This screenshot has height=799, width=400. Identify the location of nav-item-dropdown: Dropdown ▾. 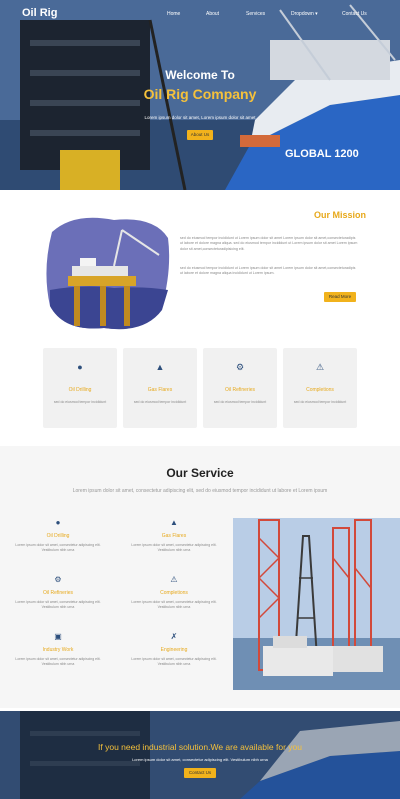
(304, 14).